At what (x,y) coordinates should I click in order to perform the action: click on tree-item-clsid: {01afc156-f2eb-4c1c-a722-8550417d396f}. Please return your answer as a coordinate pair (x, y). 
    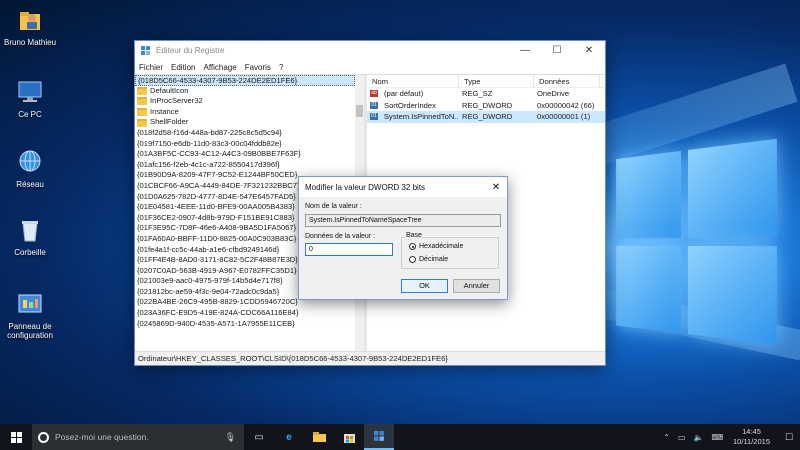
    Looking at the image, I should click on (245, 165).